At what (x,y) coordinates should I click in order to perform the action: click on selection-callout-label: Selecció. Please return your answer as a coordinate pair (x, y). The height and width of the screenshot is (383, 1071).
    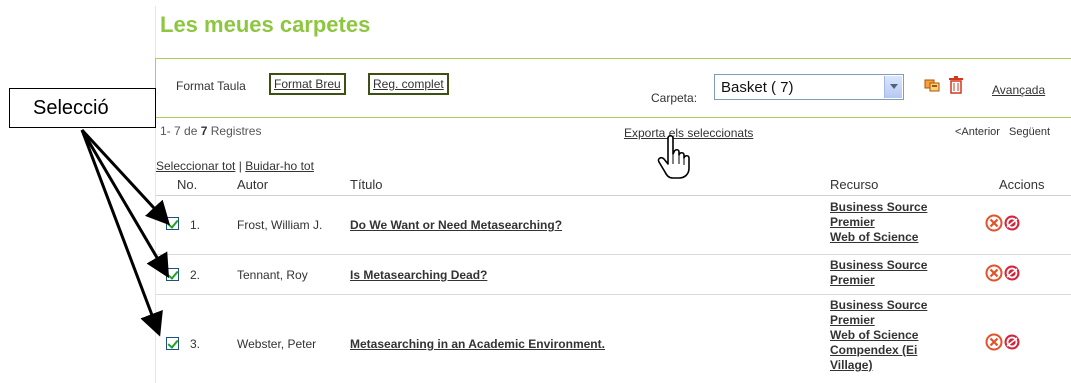
    Looking at the image, I should click on (71, 108).